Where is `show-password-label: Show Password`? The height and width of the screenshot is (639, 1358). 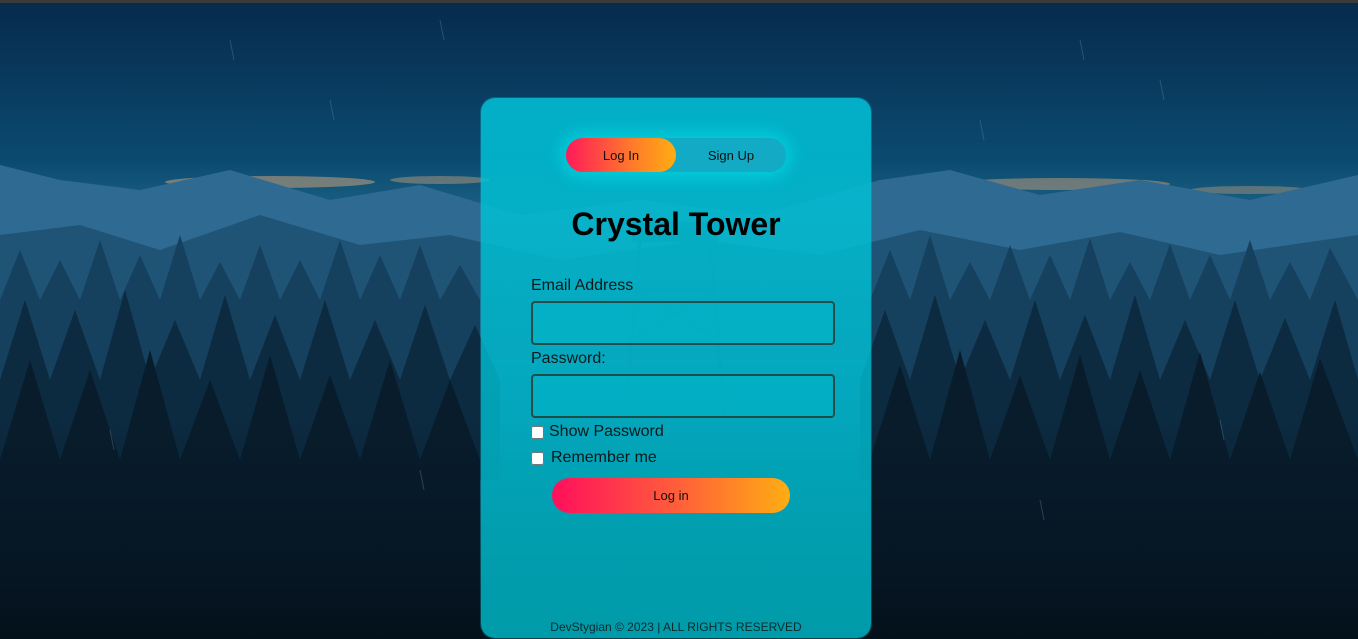
show-password-label: Show Password is located at coordinates (606, 431).